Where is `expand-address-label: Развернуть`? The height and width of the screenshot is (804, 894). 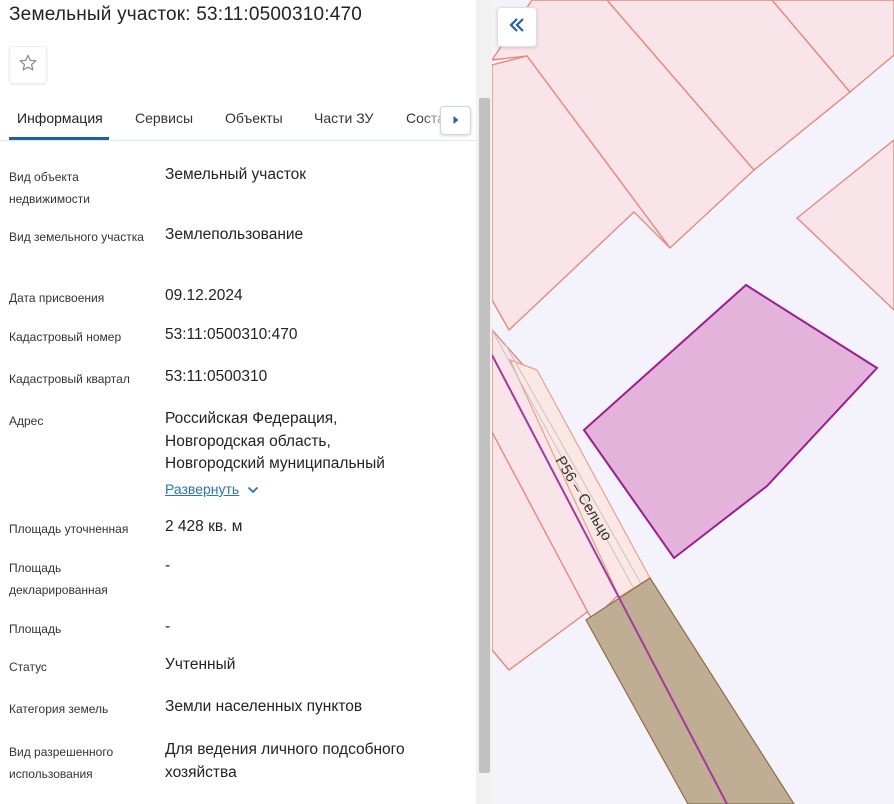
expand-address-label: Развернуть is located at coordinates (202, 489).